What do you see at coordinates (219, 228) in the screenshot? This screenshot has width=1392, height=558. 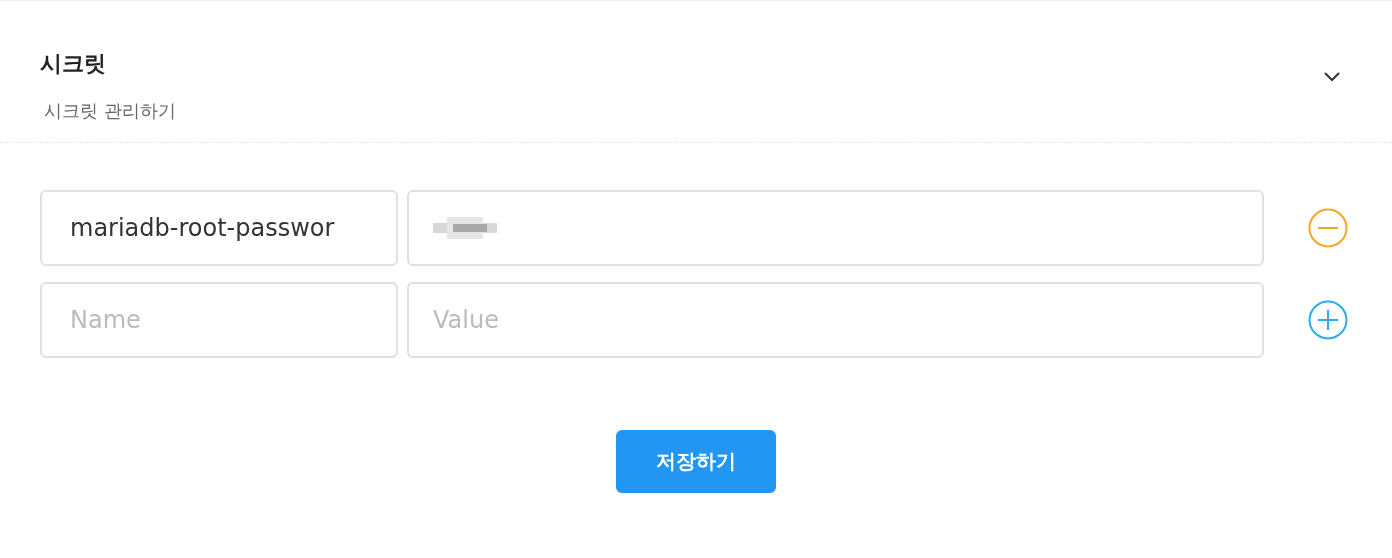 I see `name-field: mariadb-root-passwor` at bounding box center [219, 228].